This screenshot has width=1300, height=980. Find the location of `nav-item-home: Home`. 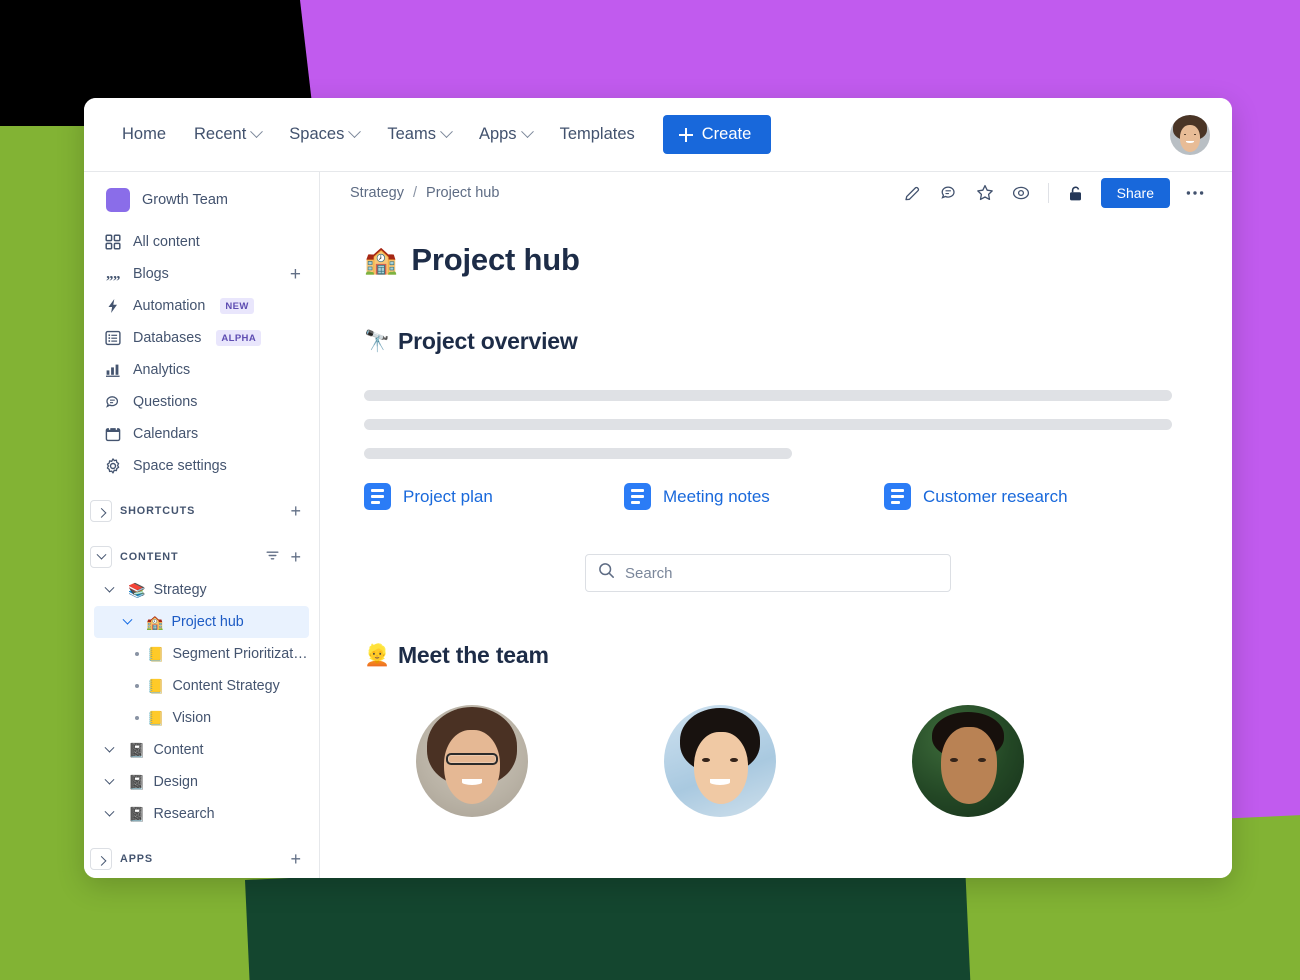

nav-item-home: Home is located at coordinates (144, 134).